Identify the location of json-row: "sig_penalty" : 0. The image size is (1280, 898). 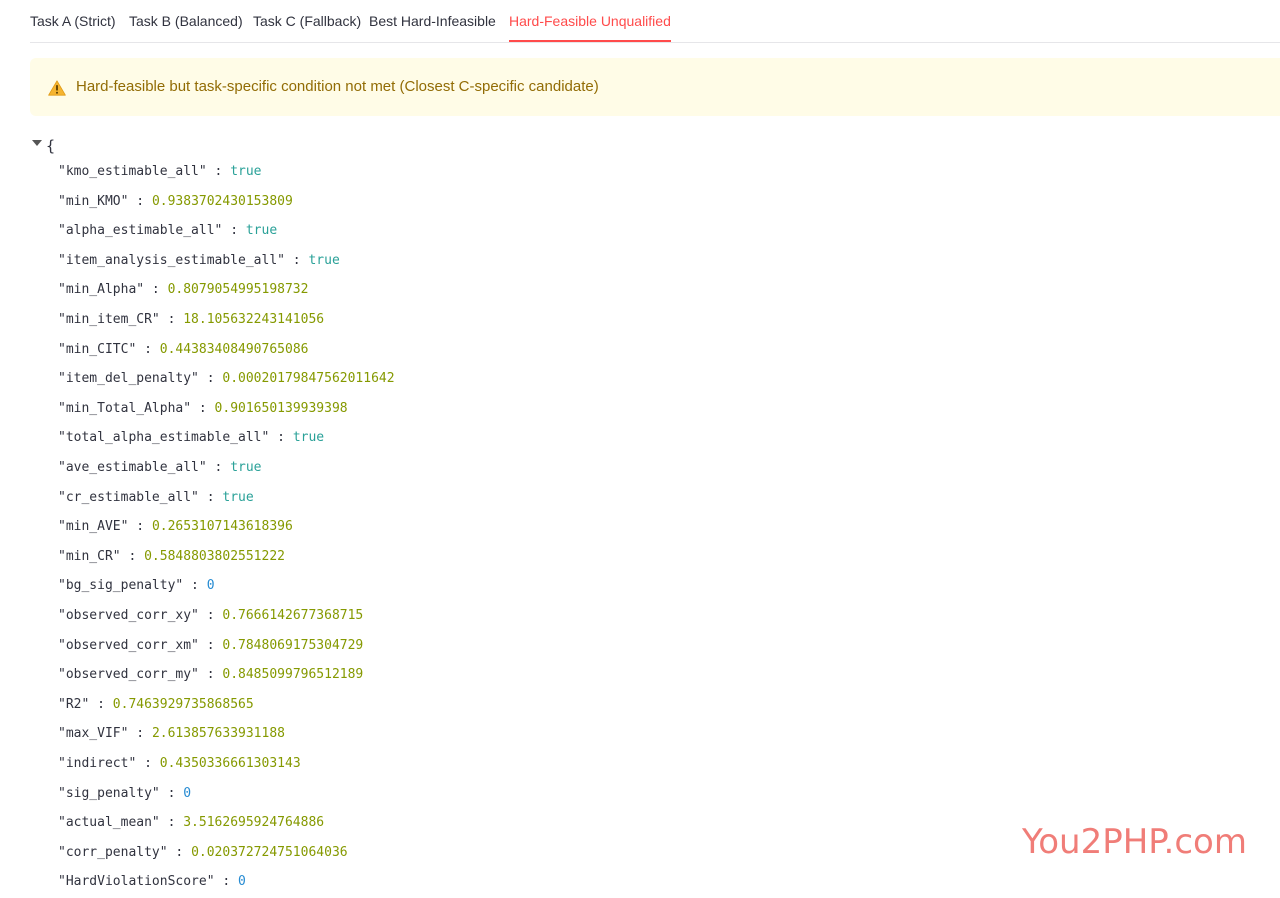
(124, 794).